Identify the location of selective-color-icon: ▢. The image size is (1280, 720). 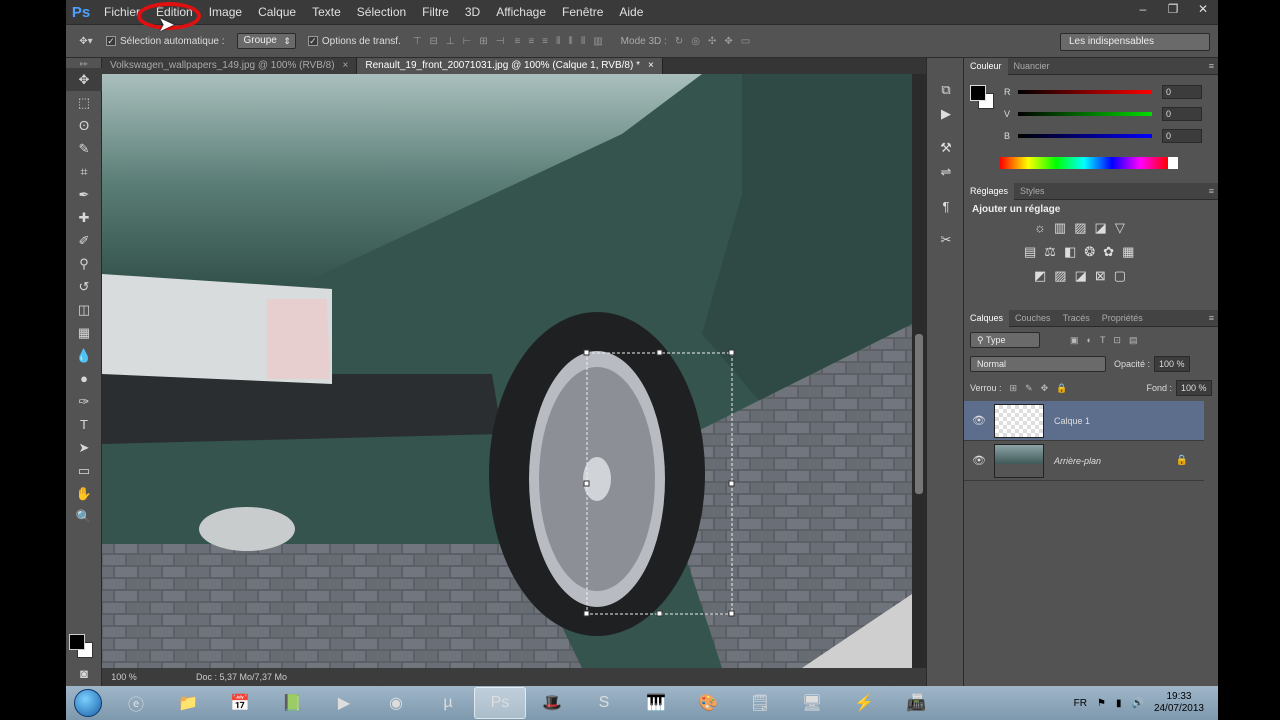
(1120, 276).